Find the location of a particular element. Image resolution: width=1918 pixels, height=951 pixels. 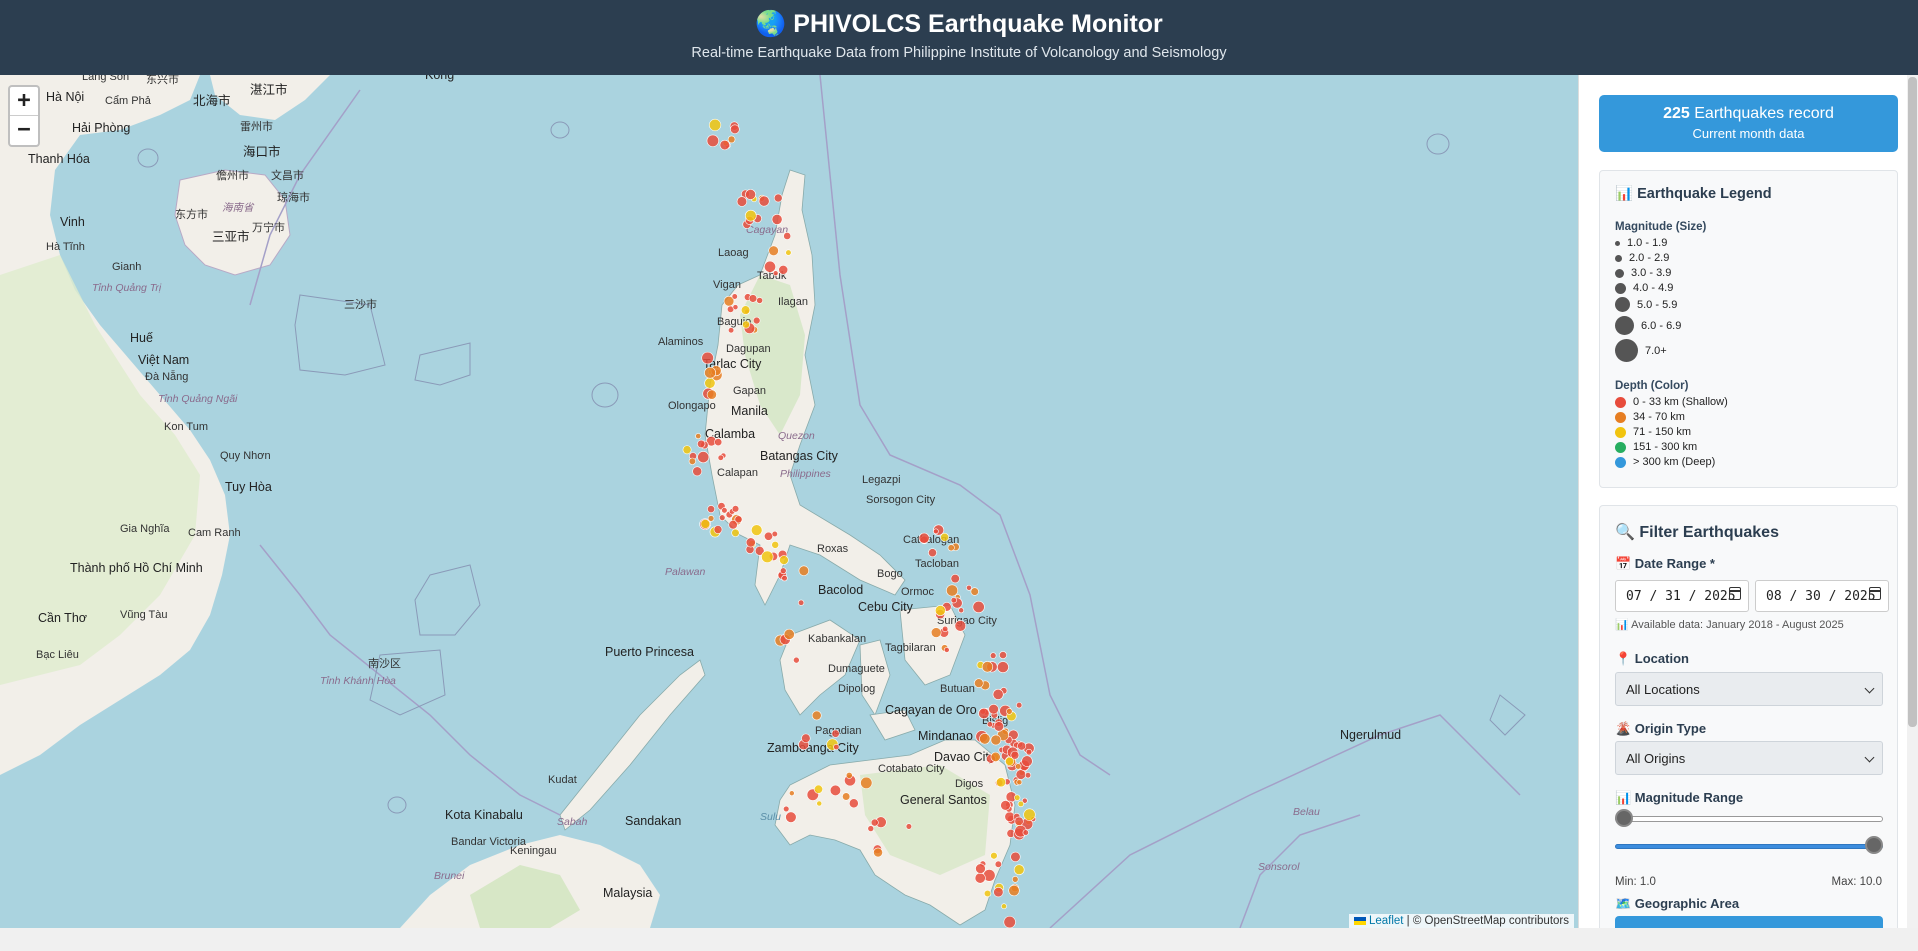

sidebar-scrollbar is located at coordinates (1912, 501).